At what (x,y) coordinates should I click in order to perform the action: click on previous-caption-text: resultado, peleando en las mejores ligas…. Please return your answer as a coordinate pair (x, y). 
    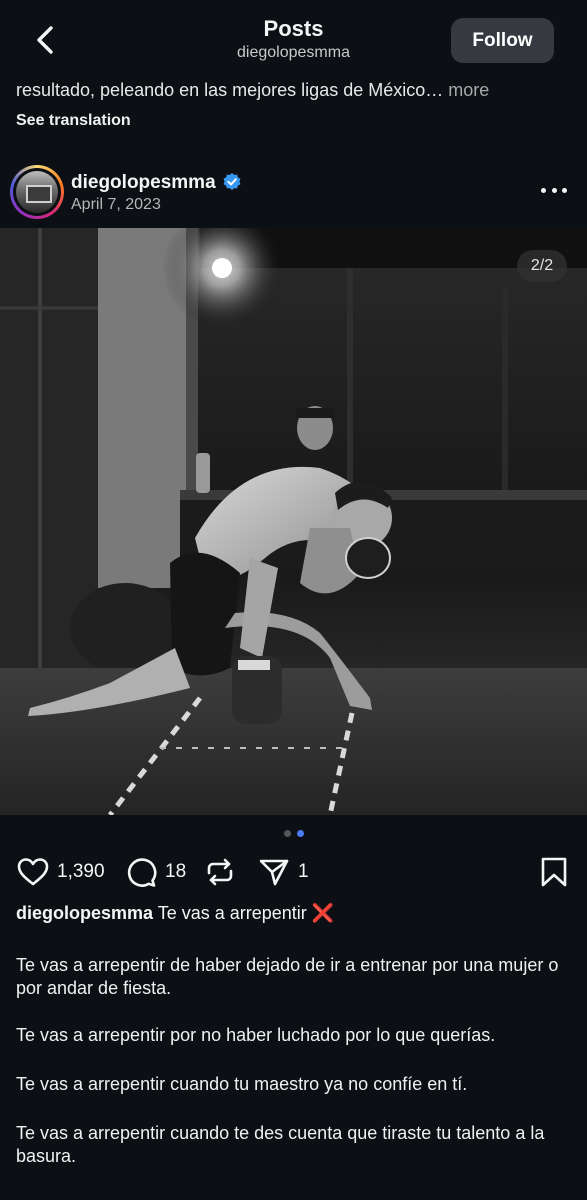
    Looking at the image, I should click on (230, 90).